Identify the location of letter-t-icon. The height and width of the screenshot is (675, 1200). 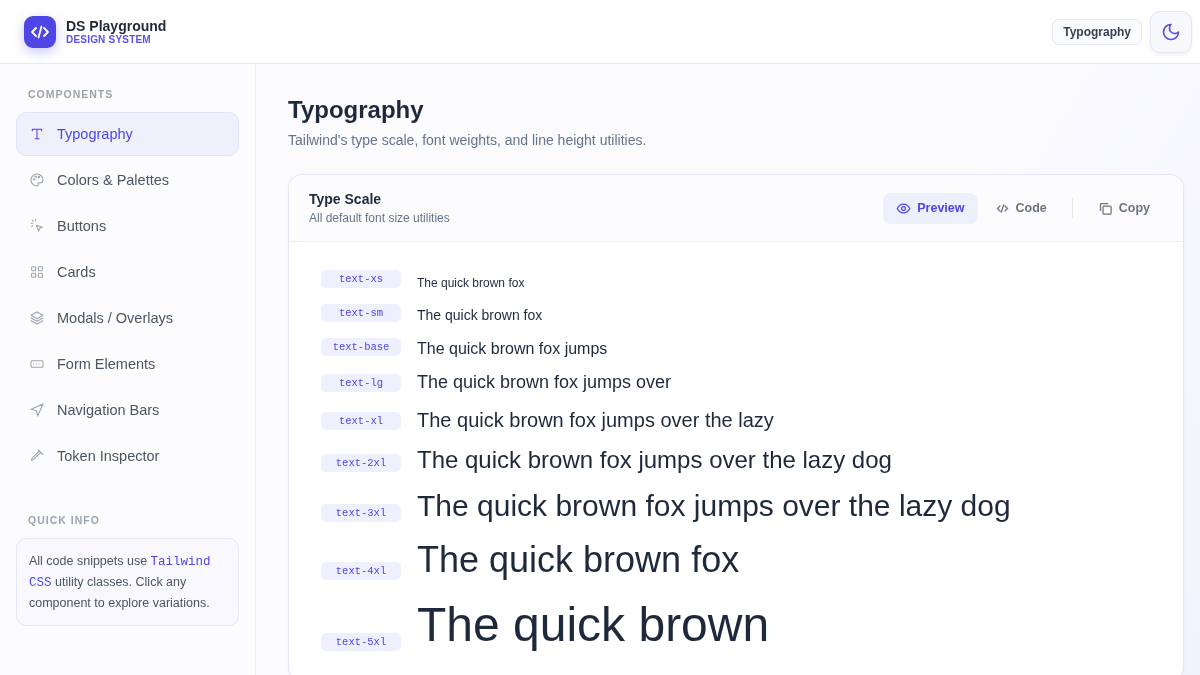
(37, 134).